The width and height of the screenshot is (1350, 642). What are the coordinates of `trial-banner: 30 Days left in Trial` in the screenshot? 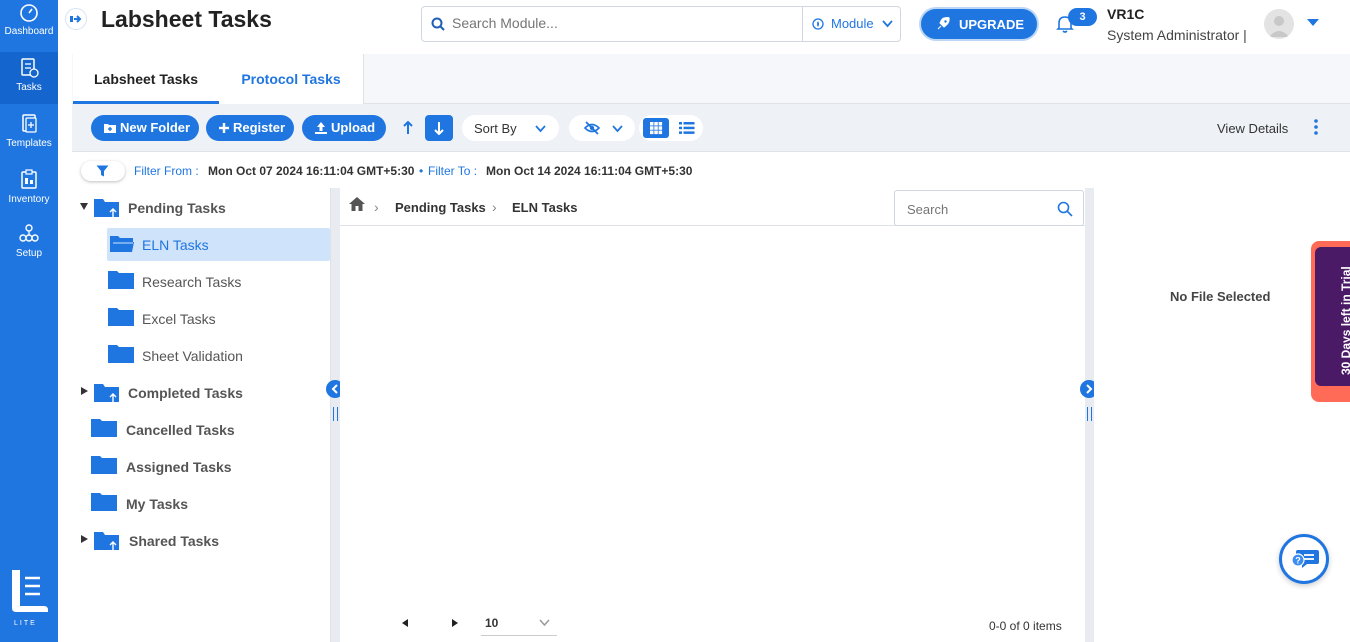 It's located at (1330, 321).